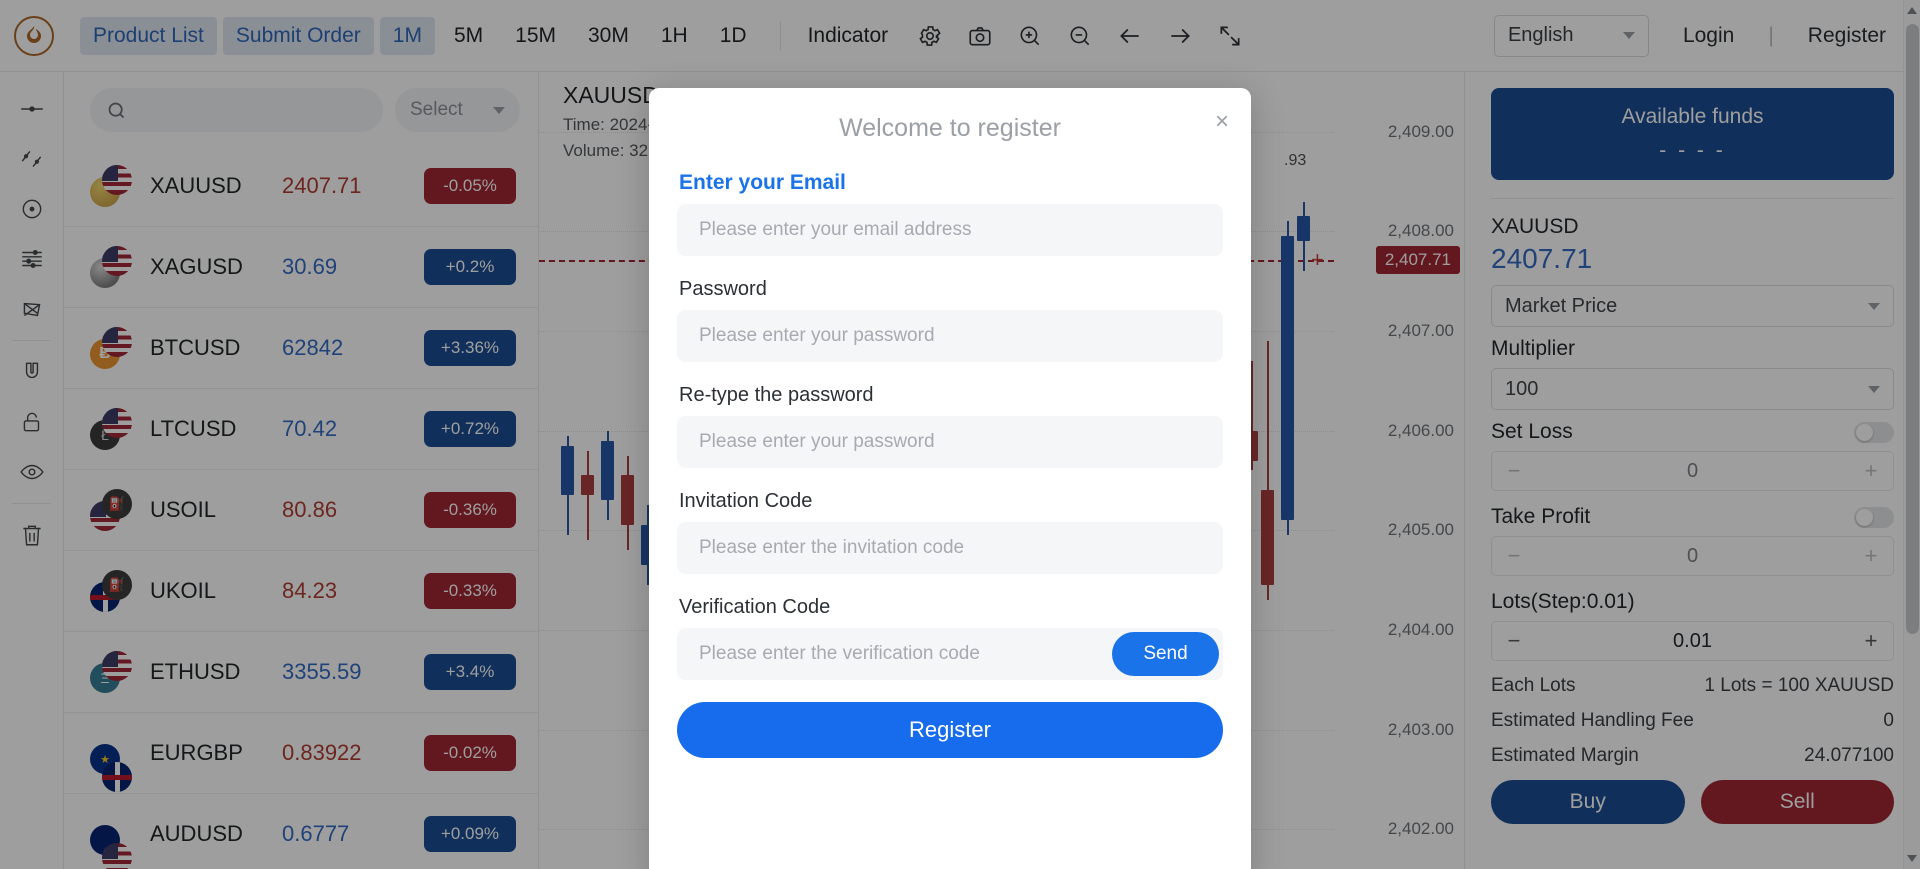 The image size is (1920, 869). Describe the element at coordinates (470, 591) in the screenshot. I see `change-badge: -0.33%` at that location.